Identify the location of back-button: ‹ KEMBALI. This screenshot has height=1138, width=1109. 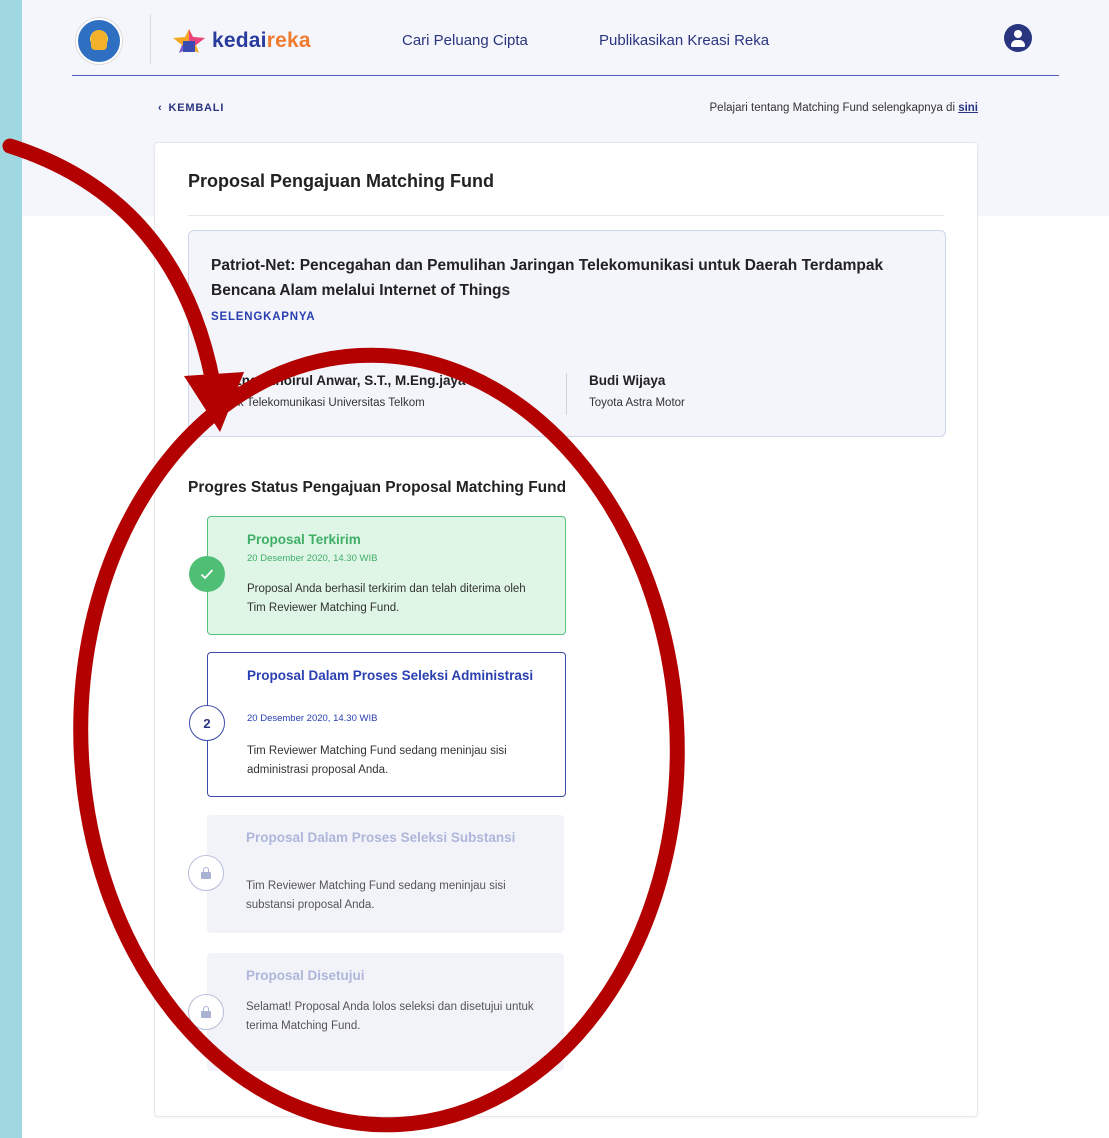
(191, 108).